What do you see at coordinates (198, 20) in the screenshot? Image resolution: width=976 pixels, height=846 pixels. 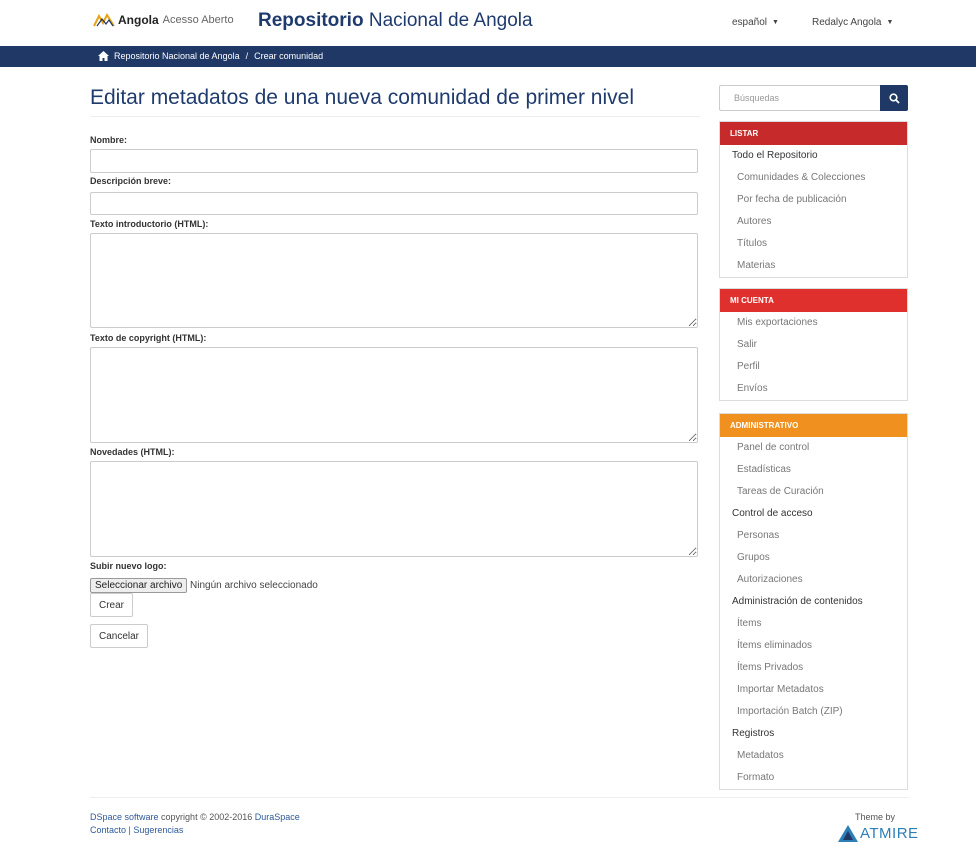 I see `brand-subtitle: Acesso Aberto` at bounding box center [198, 20].